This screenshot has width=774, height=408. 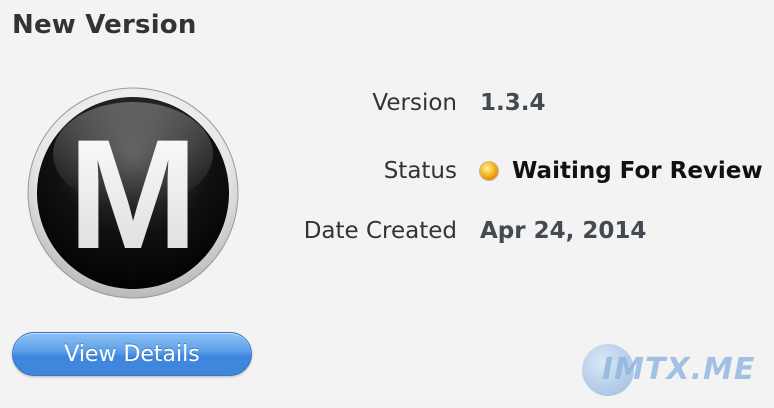 I want to click on app-icon-letter: M, so click(x=133, y=195).